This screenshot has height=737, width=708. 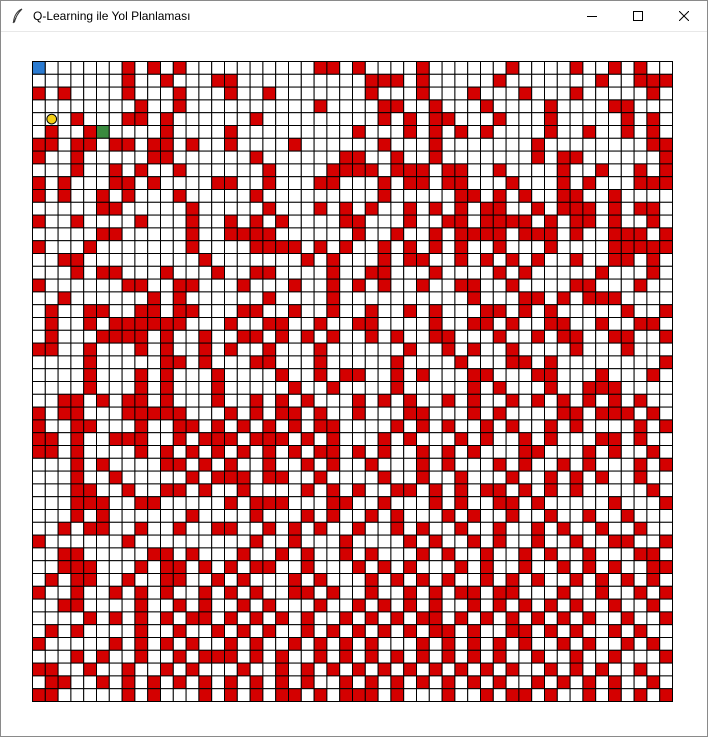 I want to click on minimize-button, so click(x=592, y=16).